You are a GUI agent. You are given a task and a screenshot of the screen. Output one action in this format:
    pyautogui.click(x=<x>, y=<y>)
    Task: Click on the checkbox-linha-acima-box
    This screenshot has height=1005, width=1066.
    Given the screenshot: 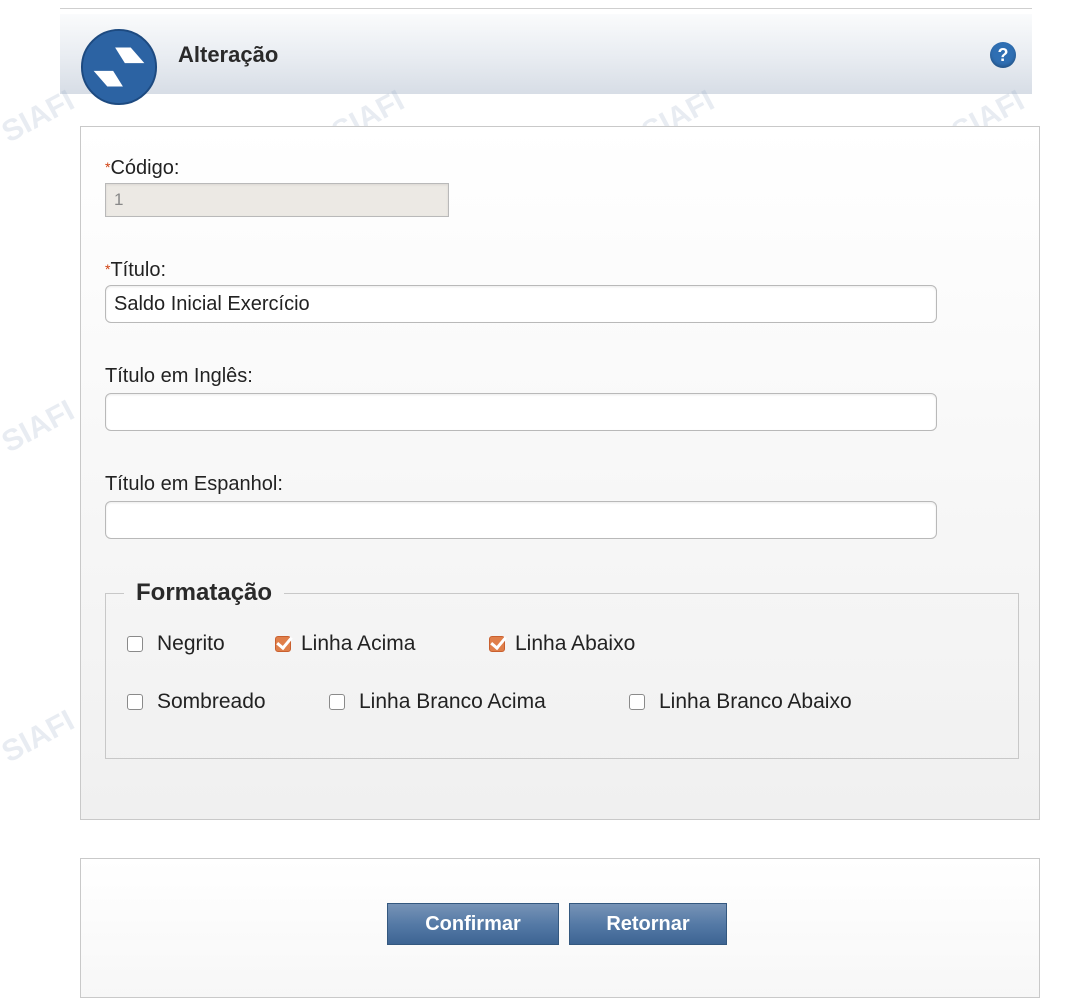 What is the action you would take?
    pyautogui.click(x=283, y=644)
    